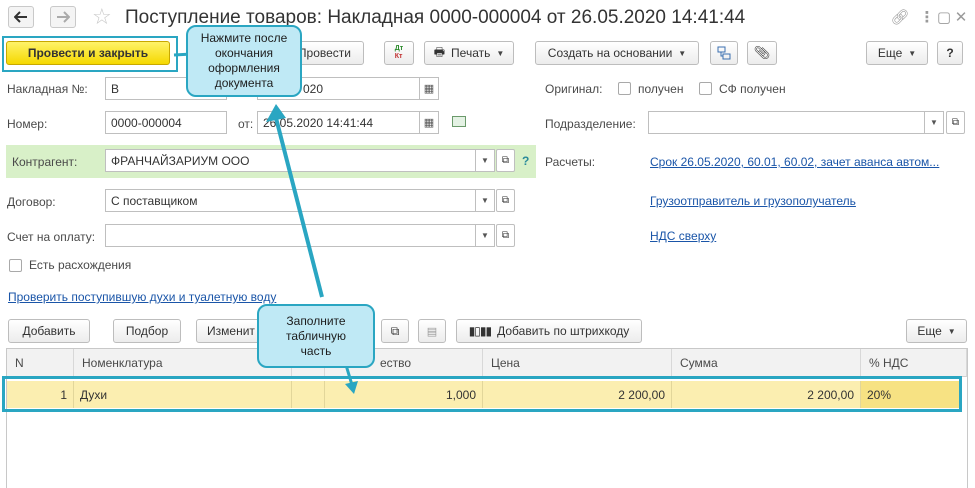  What do you see at coordinates (299, 207) in the screenshot?
I see `arrow-to-counterparty` at bounding box center [299, 207].